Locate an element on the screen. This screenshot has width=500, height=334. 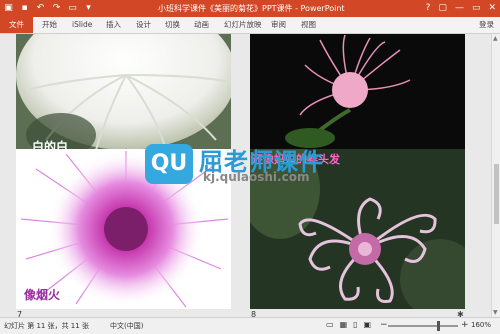
scrollbar-thumb is located at coordinates (496, 194).